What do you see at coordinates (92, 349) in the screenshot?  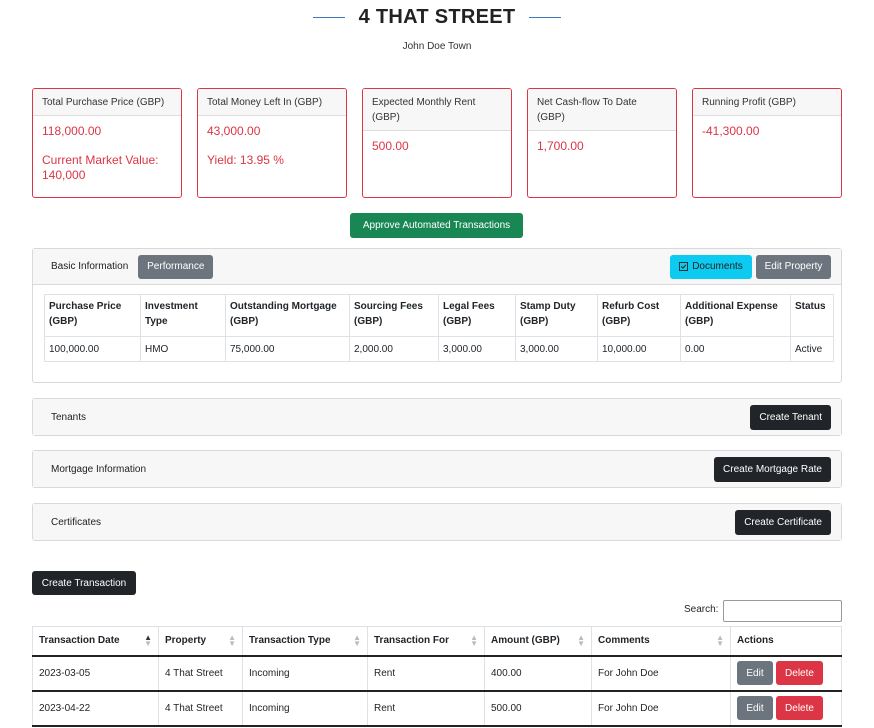 I see `cell-purchase-price: 100,000.00` at bounding box center [92, 349].